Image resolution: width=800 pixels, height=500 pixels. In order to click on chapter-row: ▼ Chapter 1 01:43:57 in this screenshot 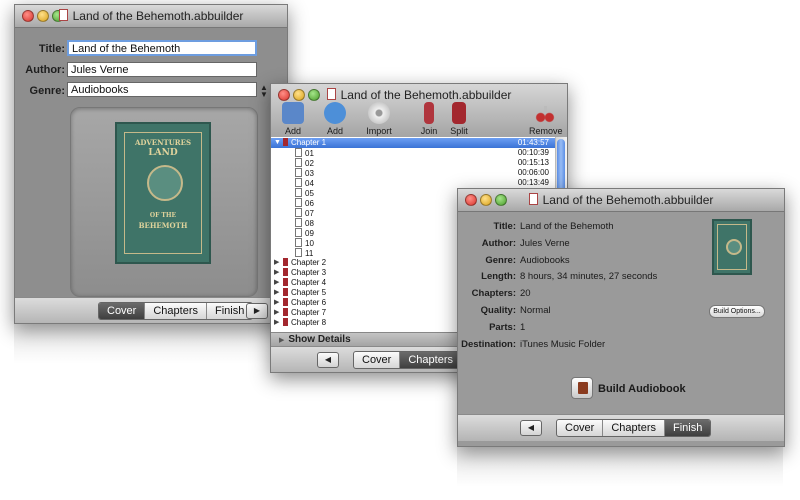, I will do `click(413, 143)`.